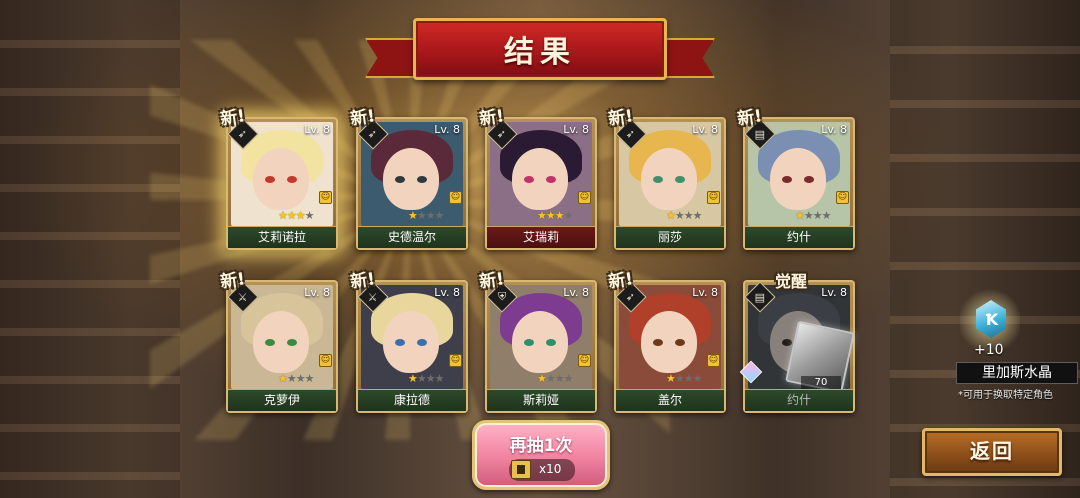 This screenshot has width=1080, height=498. I want to click on character-card: ▤Lv. 8★★★★70约什觉醒, so click(797, 342).